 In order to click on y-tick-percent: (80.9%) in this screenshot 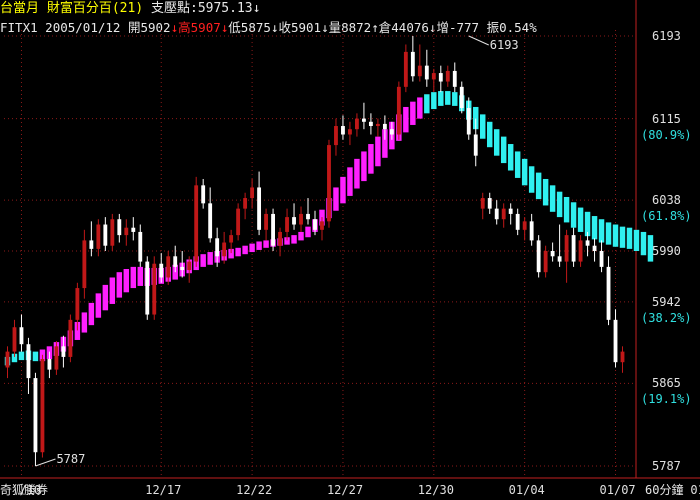, I will do `click(666, 134)`.